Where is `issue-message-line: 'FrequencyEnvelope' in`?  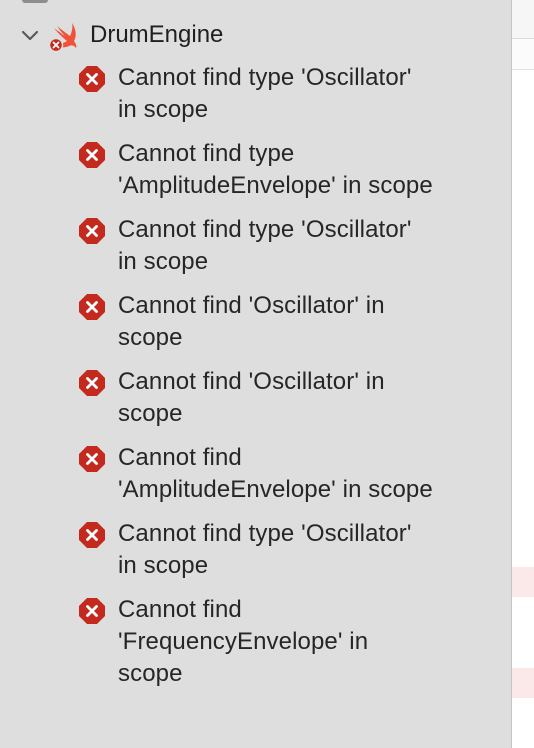 issue-message-line: 'FrequencyEnvelope' in is located at coordinates (243, 641).